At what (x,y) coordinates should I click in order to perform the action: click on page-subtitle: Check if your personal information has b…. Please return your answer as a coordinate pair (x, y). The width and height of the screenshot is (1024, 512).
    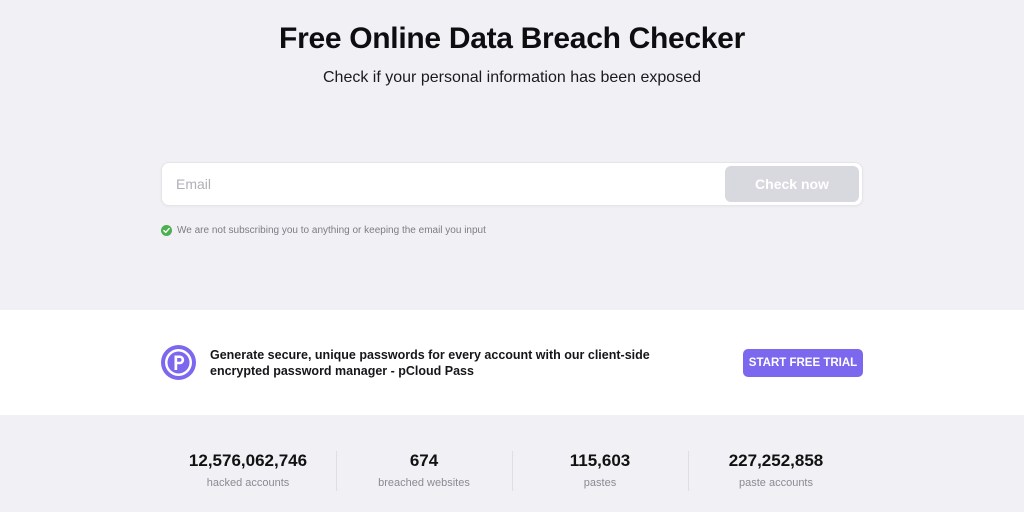
    Looking at the image, I should click on (512, 77).